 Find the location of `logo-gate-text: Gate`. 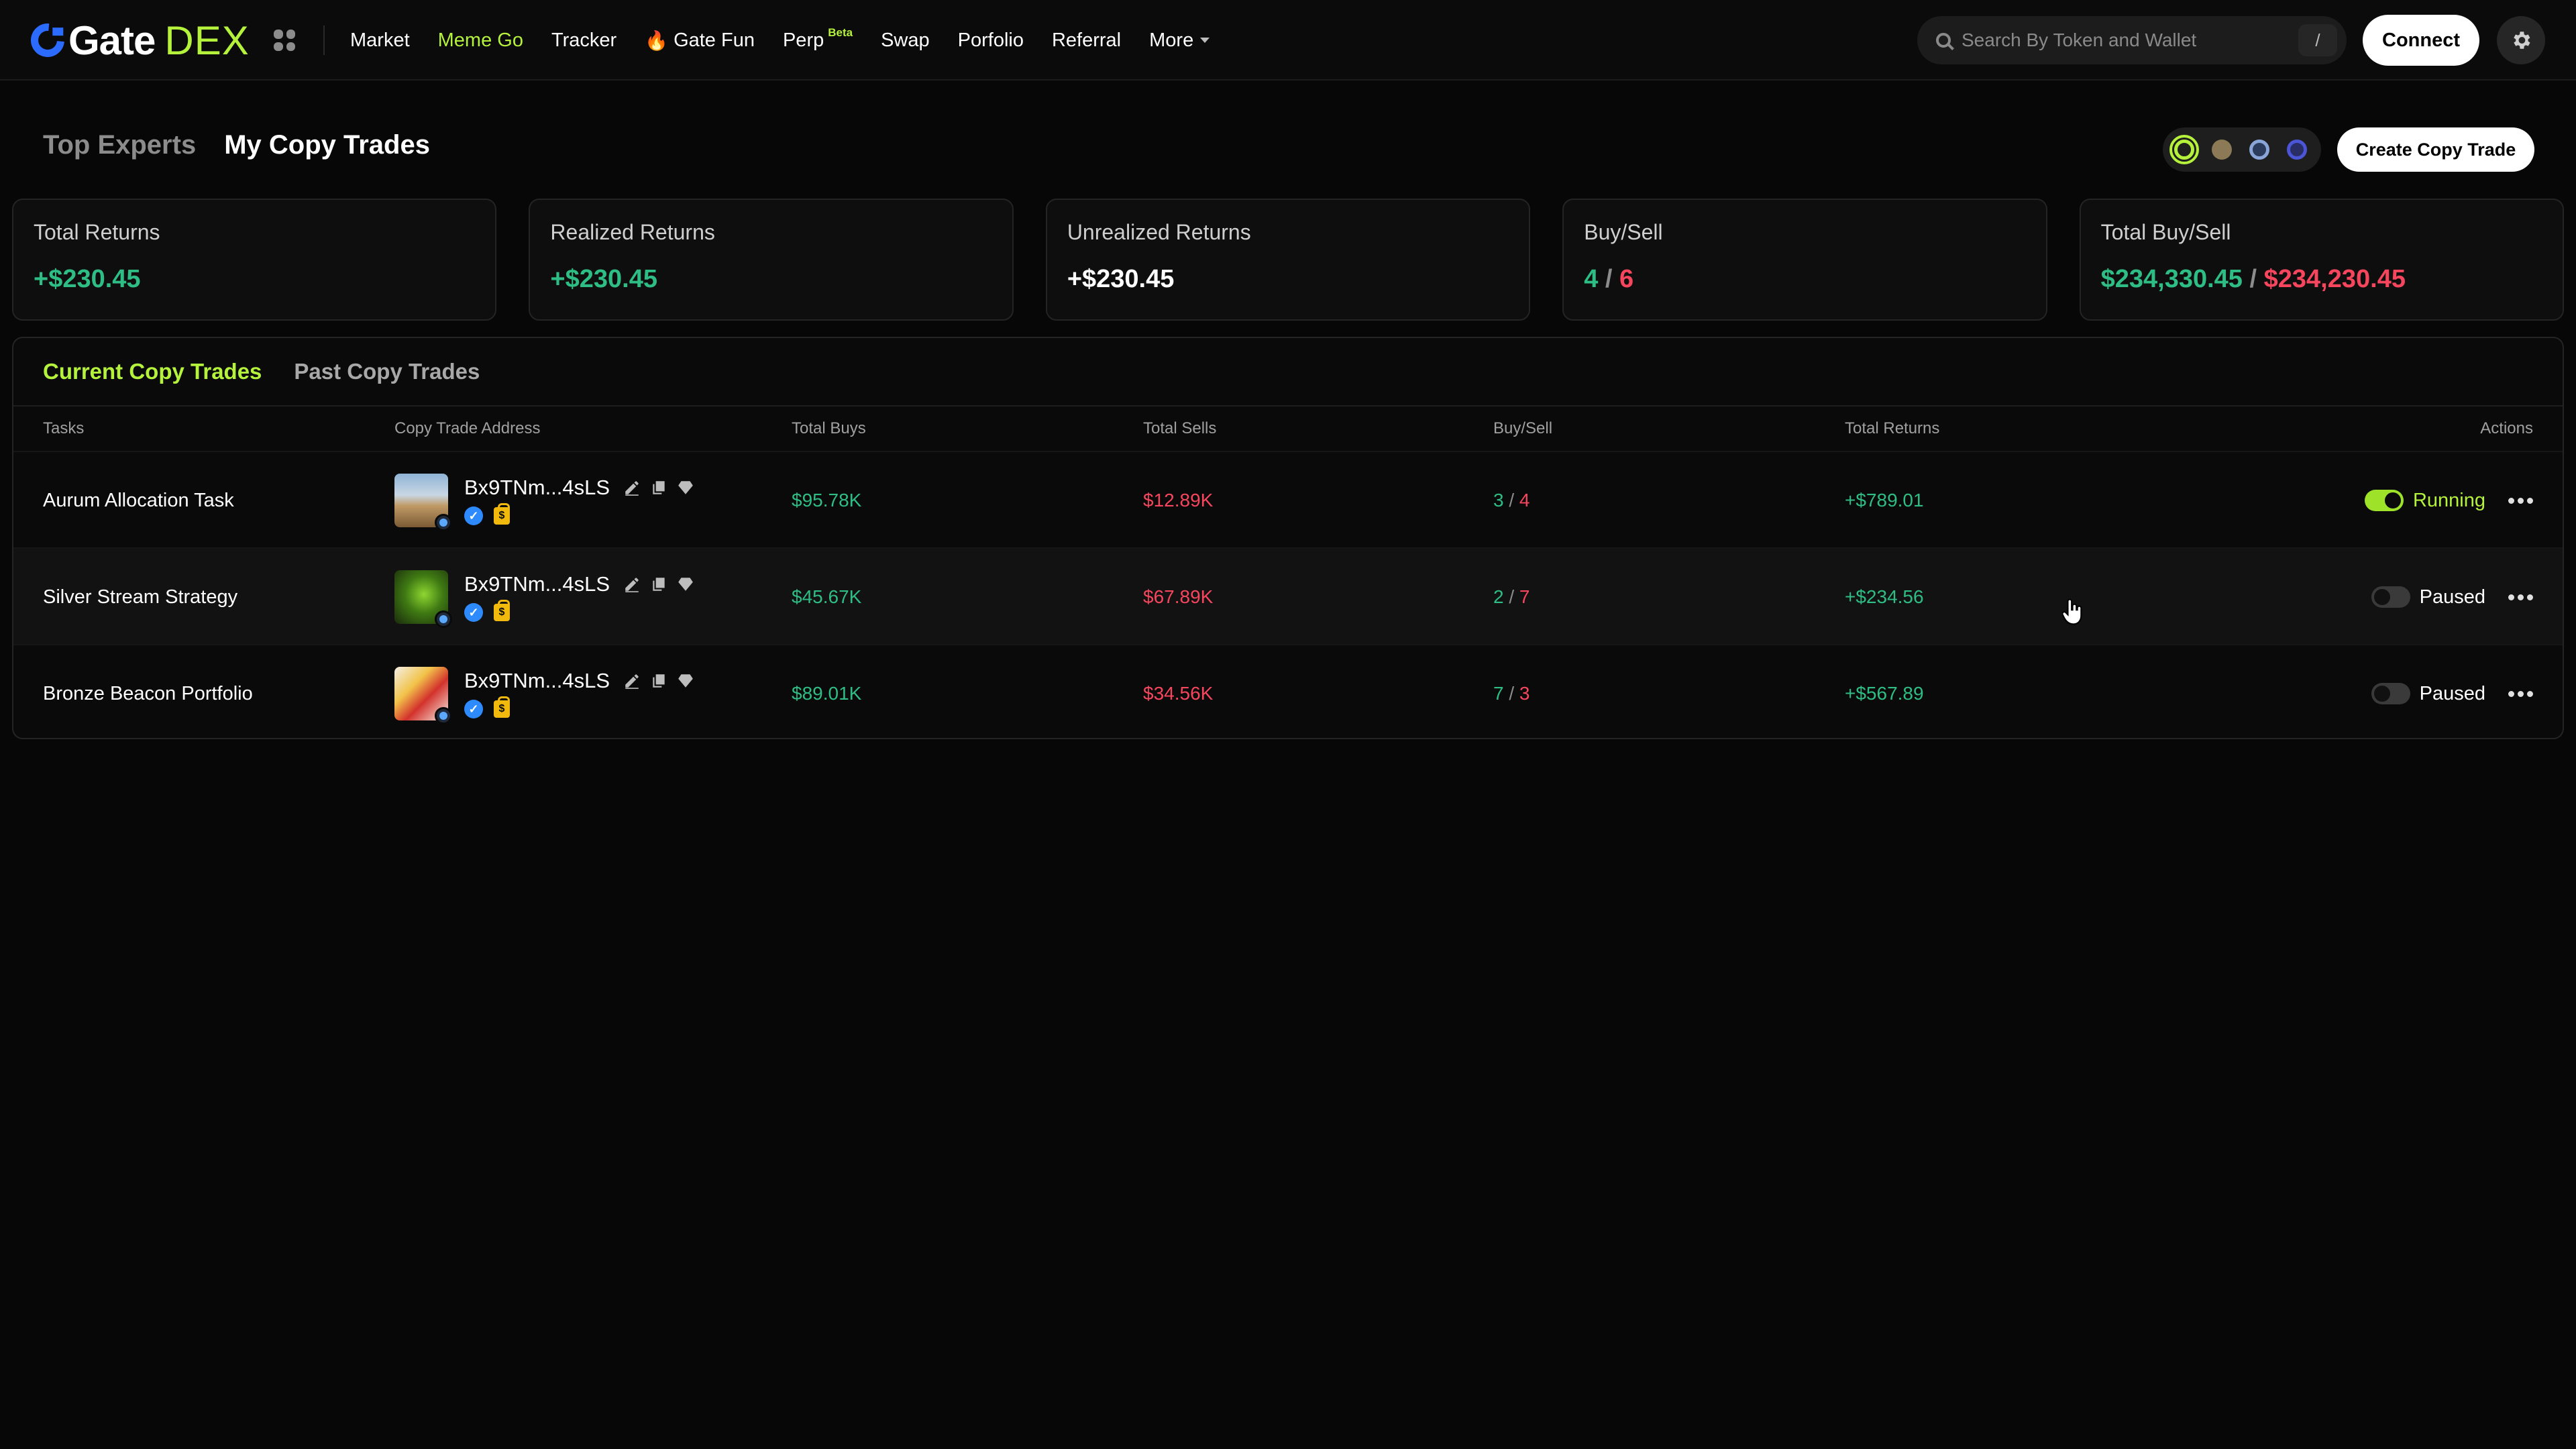

logo-gate-text: Gate is located at coordinates (112, 40).